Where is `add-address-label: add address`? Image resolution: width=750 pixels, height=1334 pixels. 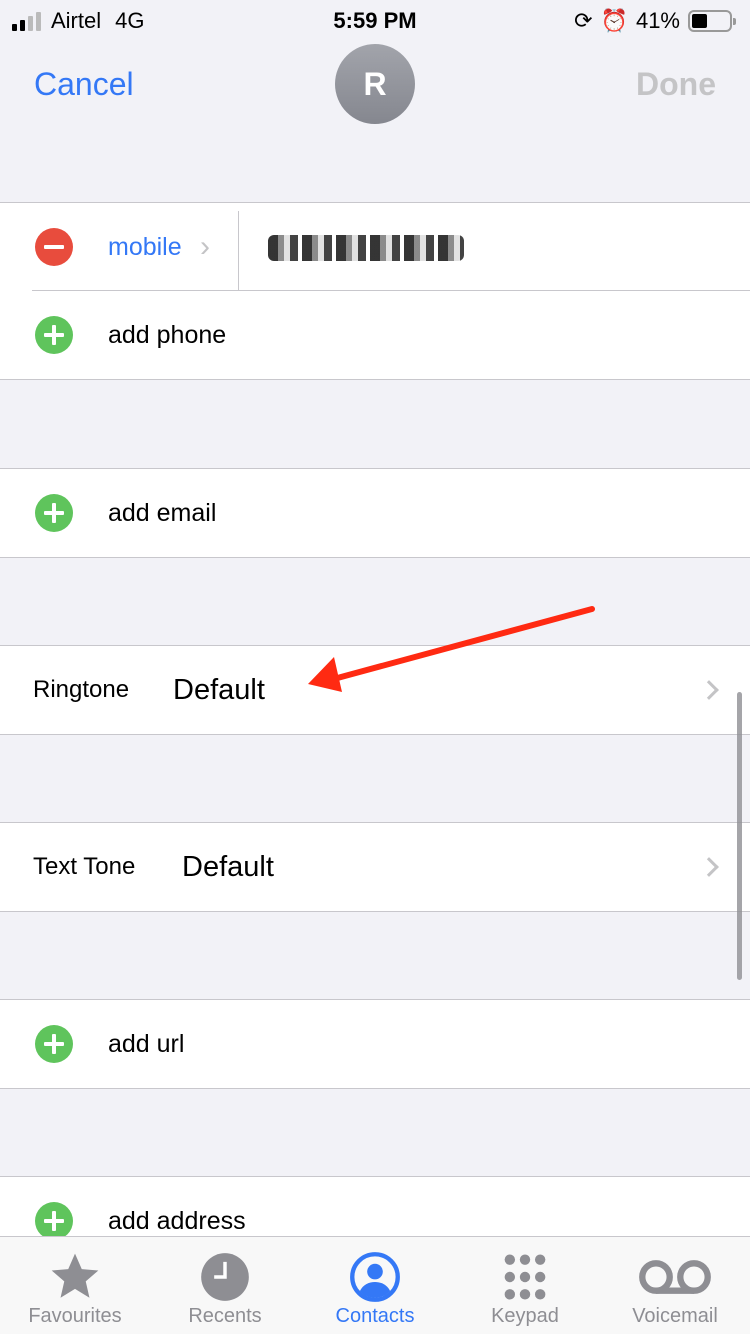 add-address-label: add address is located at coordinates (177, 1220).